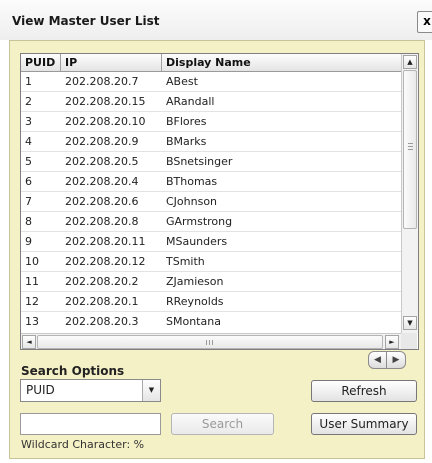  I want to click on arrow-left-icon: ◄, so click(29, 342).